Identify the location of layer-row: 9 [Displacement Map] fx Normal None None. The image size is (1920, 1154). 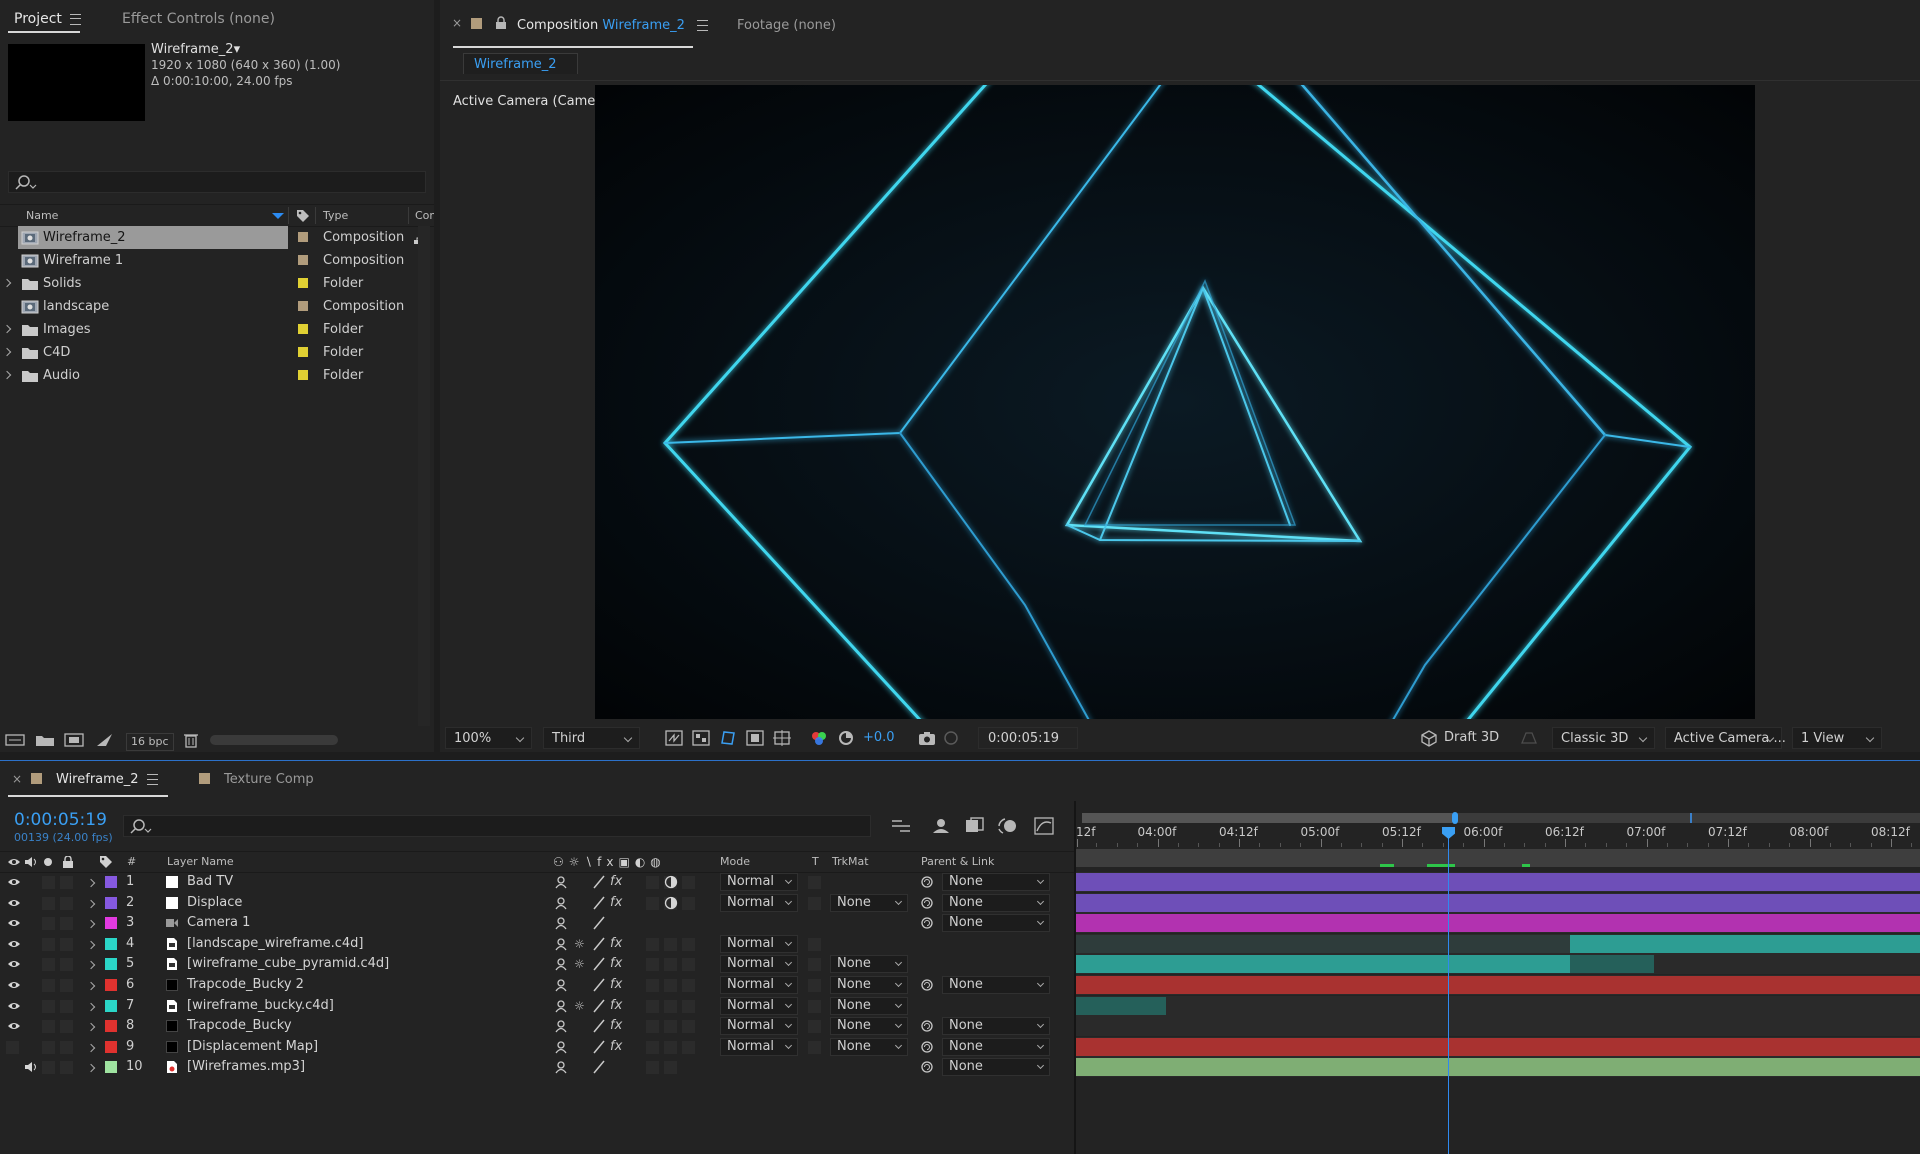
(537, 1047).